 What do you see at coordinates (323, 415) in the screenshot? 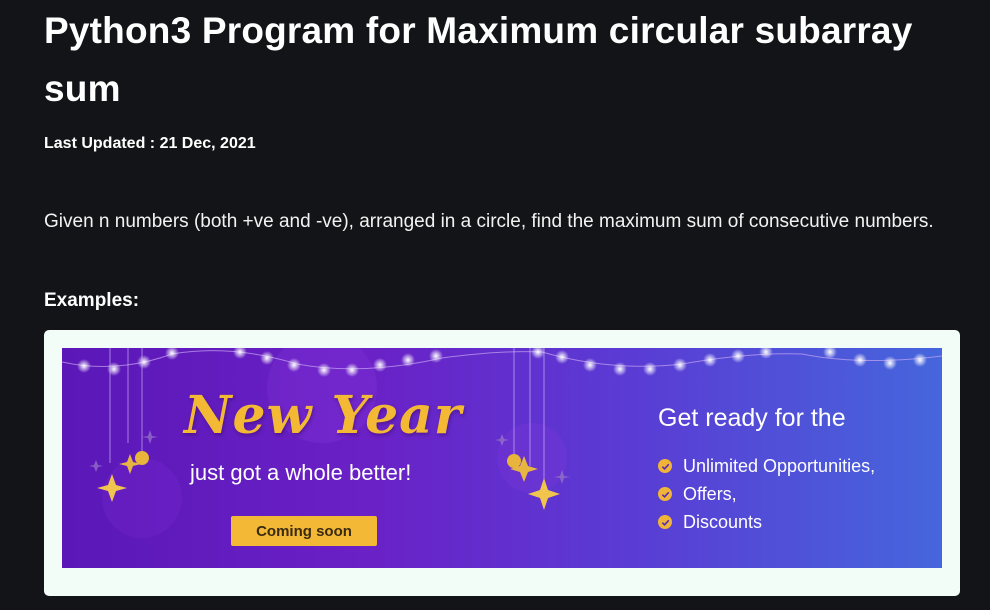
I see `new-year-headline: New Year` at bounding box center [323, 415].